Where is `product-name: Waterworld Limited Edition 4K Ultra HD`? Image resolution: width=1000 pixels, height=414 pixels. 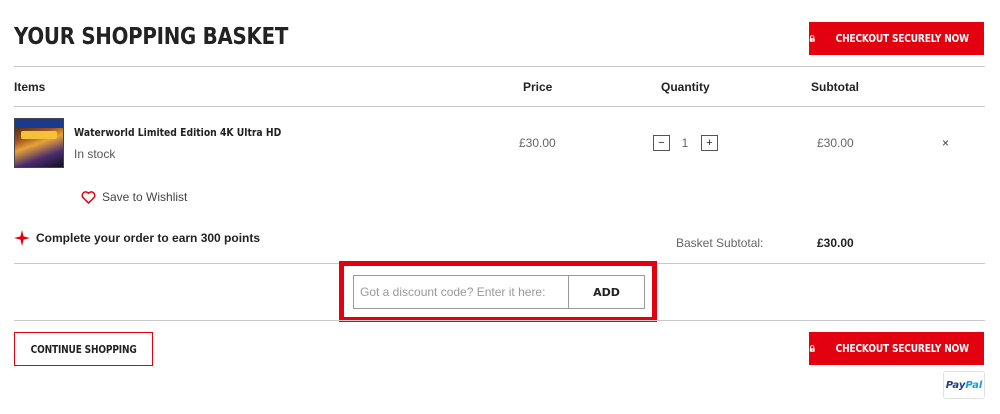 product-name: Waterworld Limited Edition 4K Ultra HD is located at coordinates (177, 132).